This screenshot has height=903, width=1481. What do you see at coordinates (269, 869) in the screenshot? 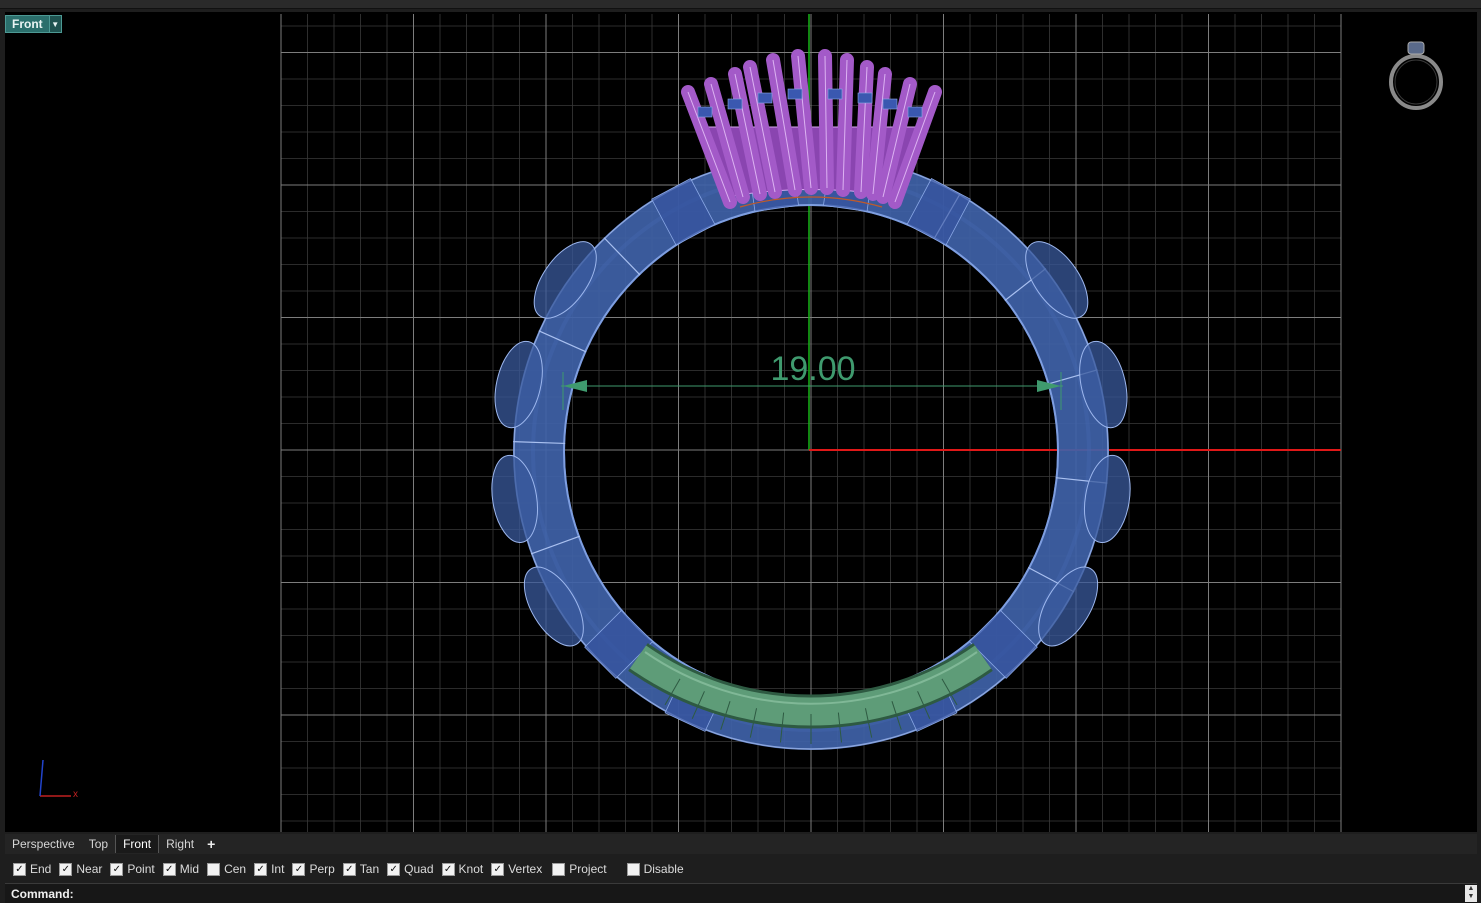
I see `osnap-int: ✓ Int` at bounding box center [269, 869].